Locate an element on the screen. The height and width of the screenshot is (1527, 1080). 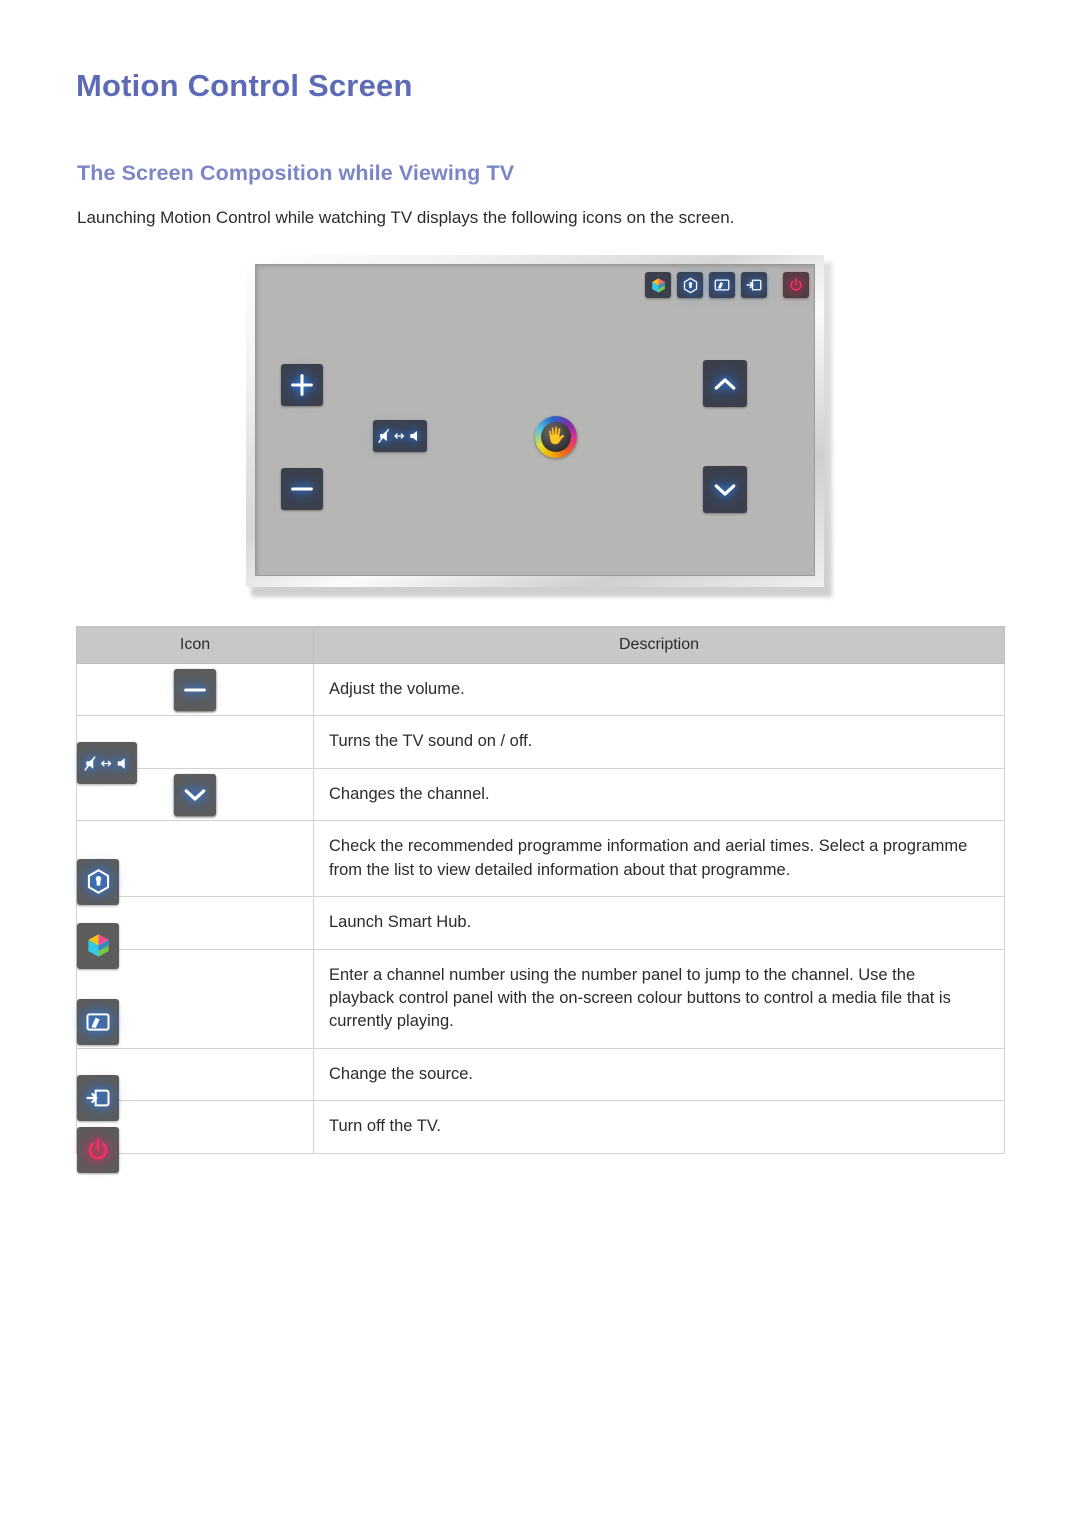
description-cell: Turns the TV sound on / off. is located at coordinates (659, 742).